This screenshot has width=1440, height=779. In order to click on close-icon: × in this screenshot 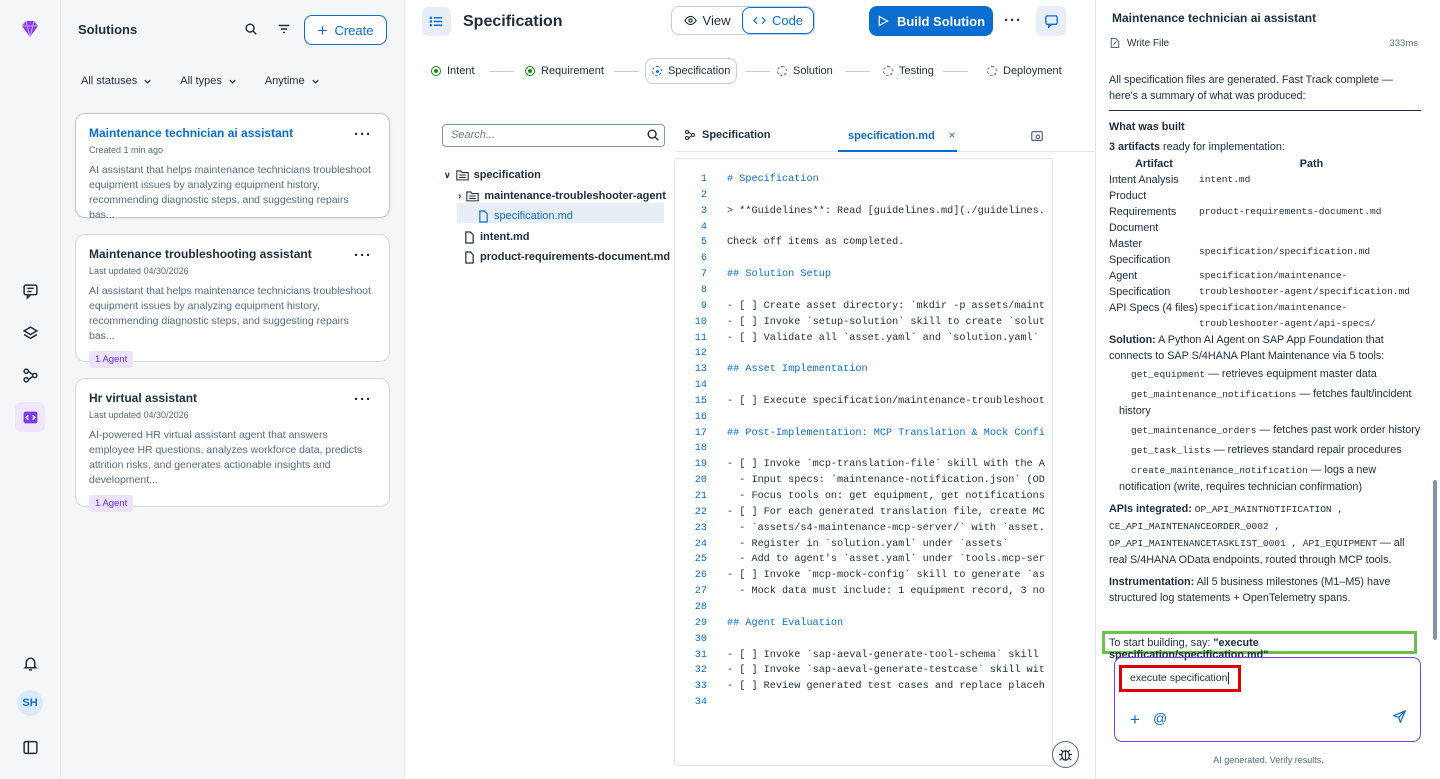, I will do `click(952, 136)`.